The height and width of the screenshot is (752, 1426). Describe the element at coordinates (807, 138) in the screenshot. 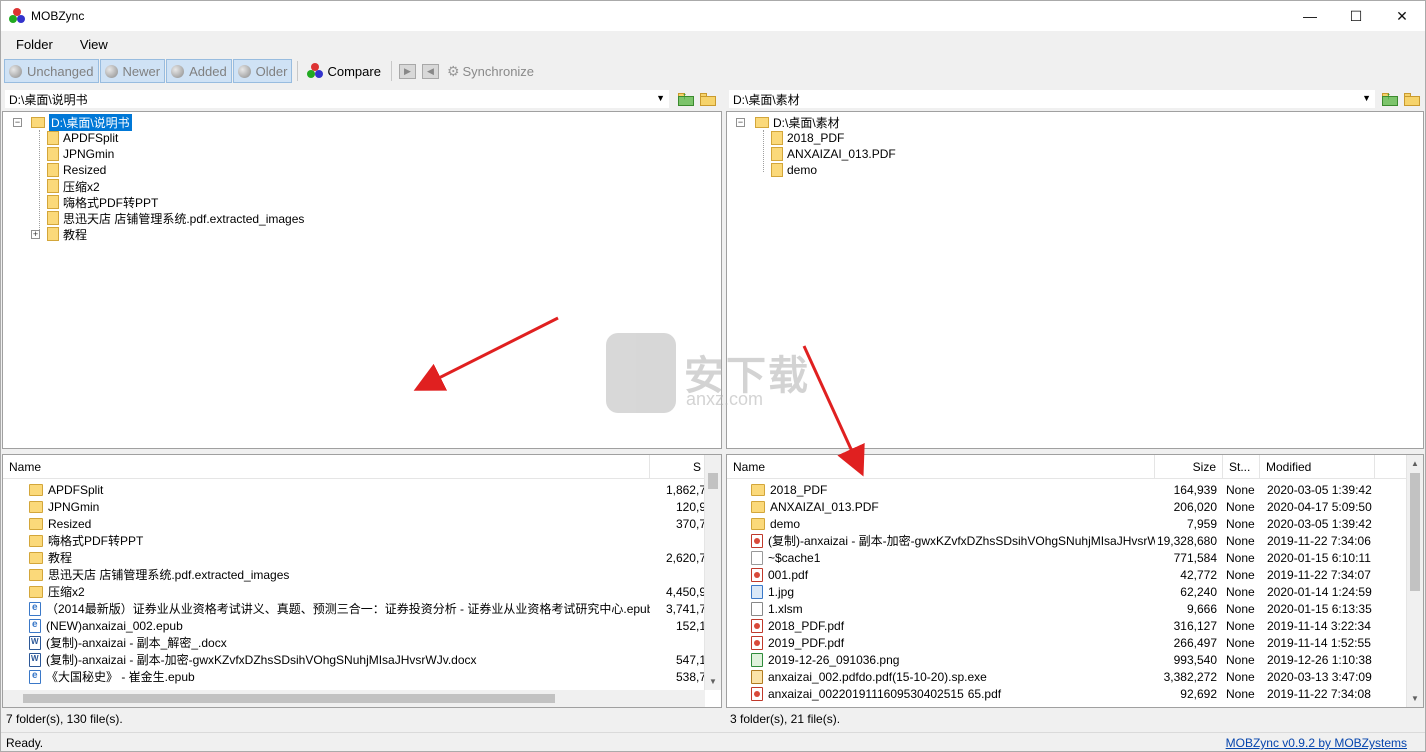

I see `tree-node: 2018_PDF` at that location.